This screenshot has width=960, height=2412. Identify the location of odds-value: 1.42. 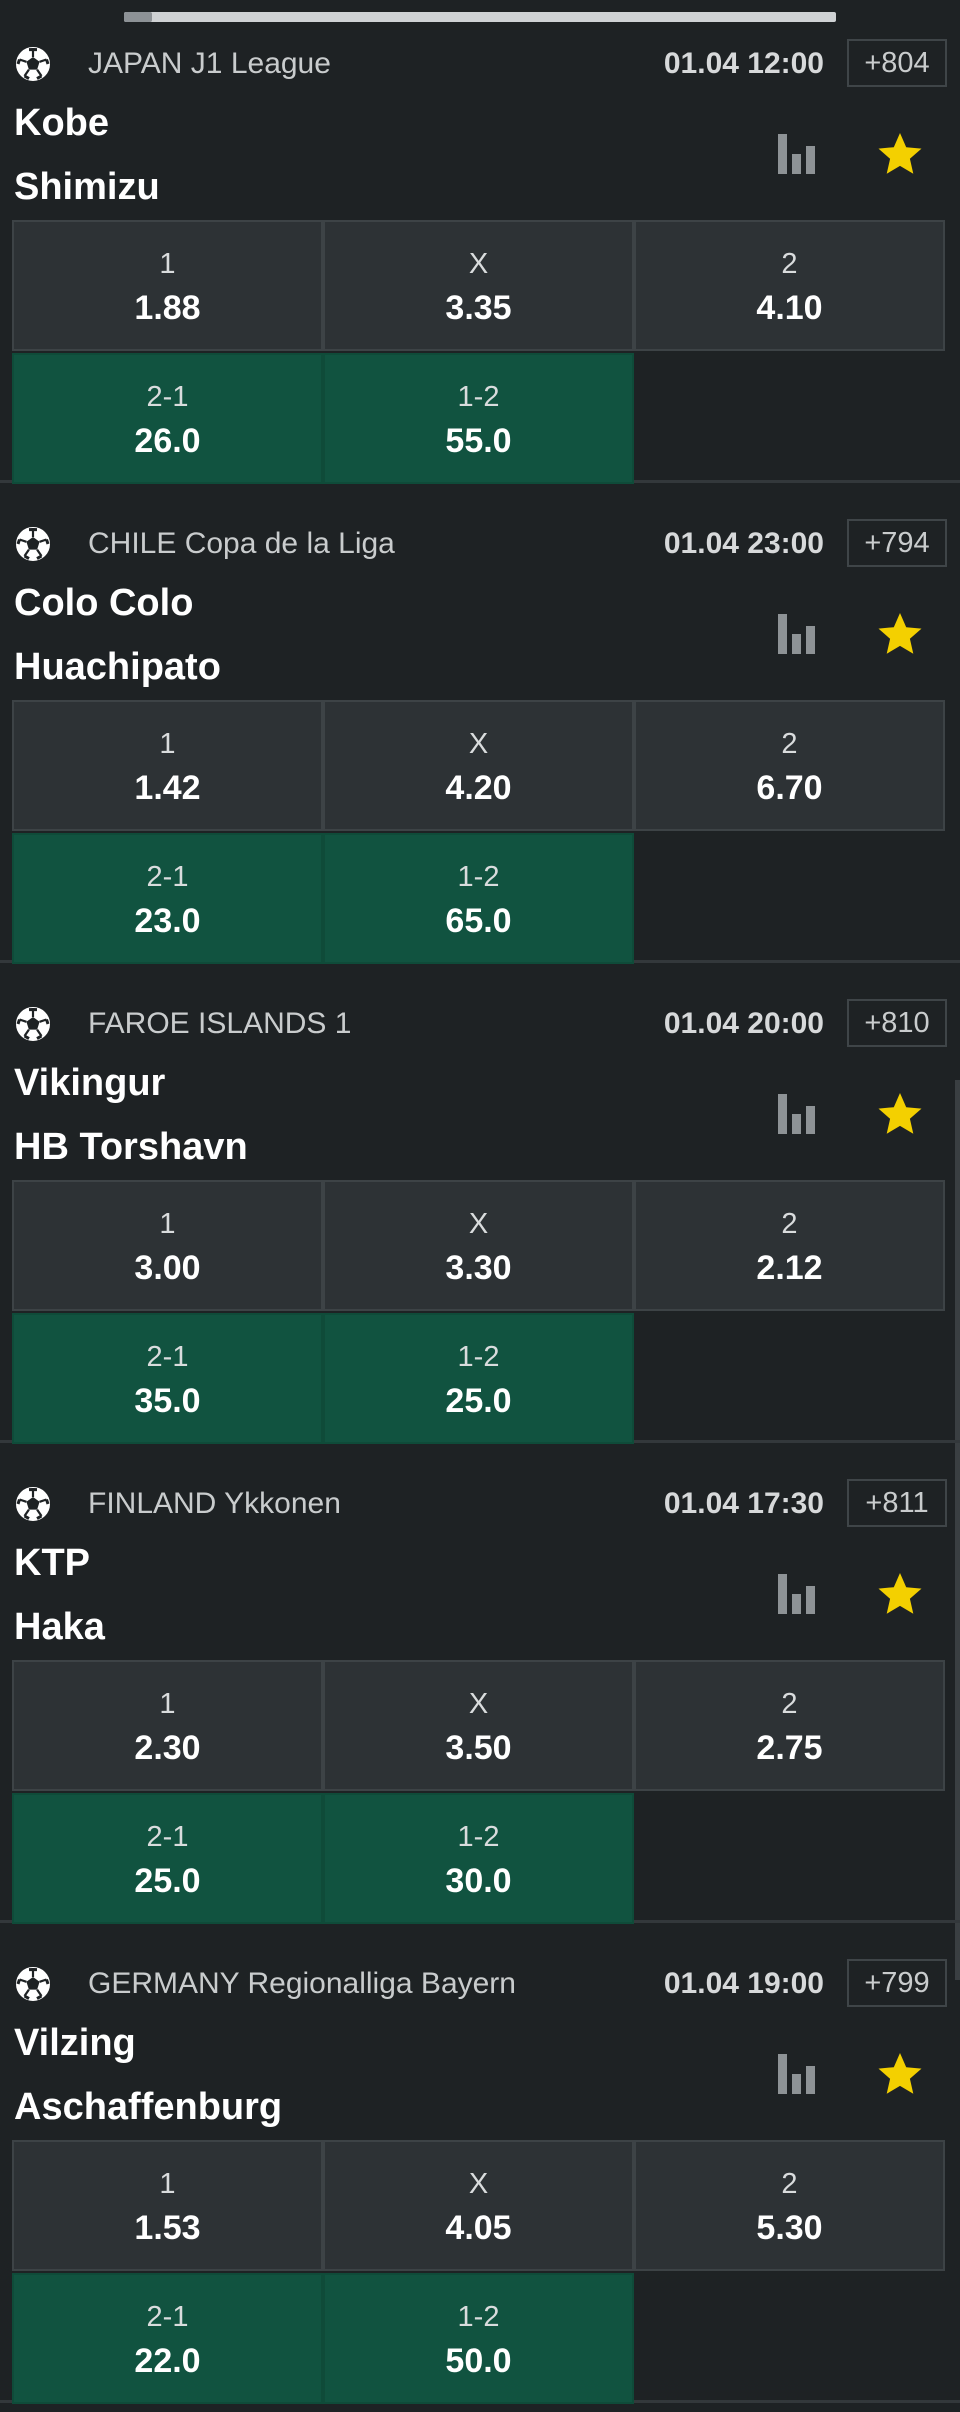
(167, 788).